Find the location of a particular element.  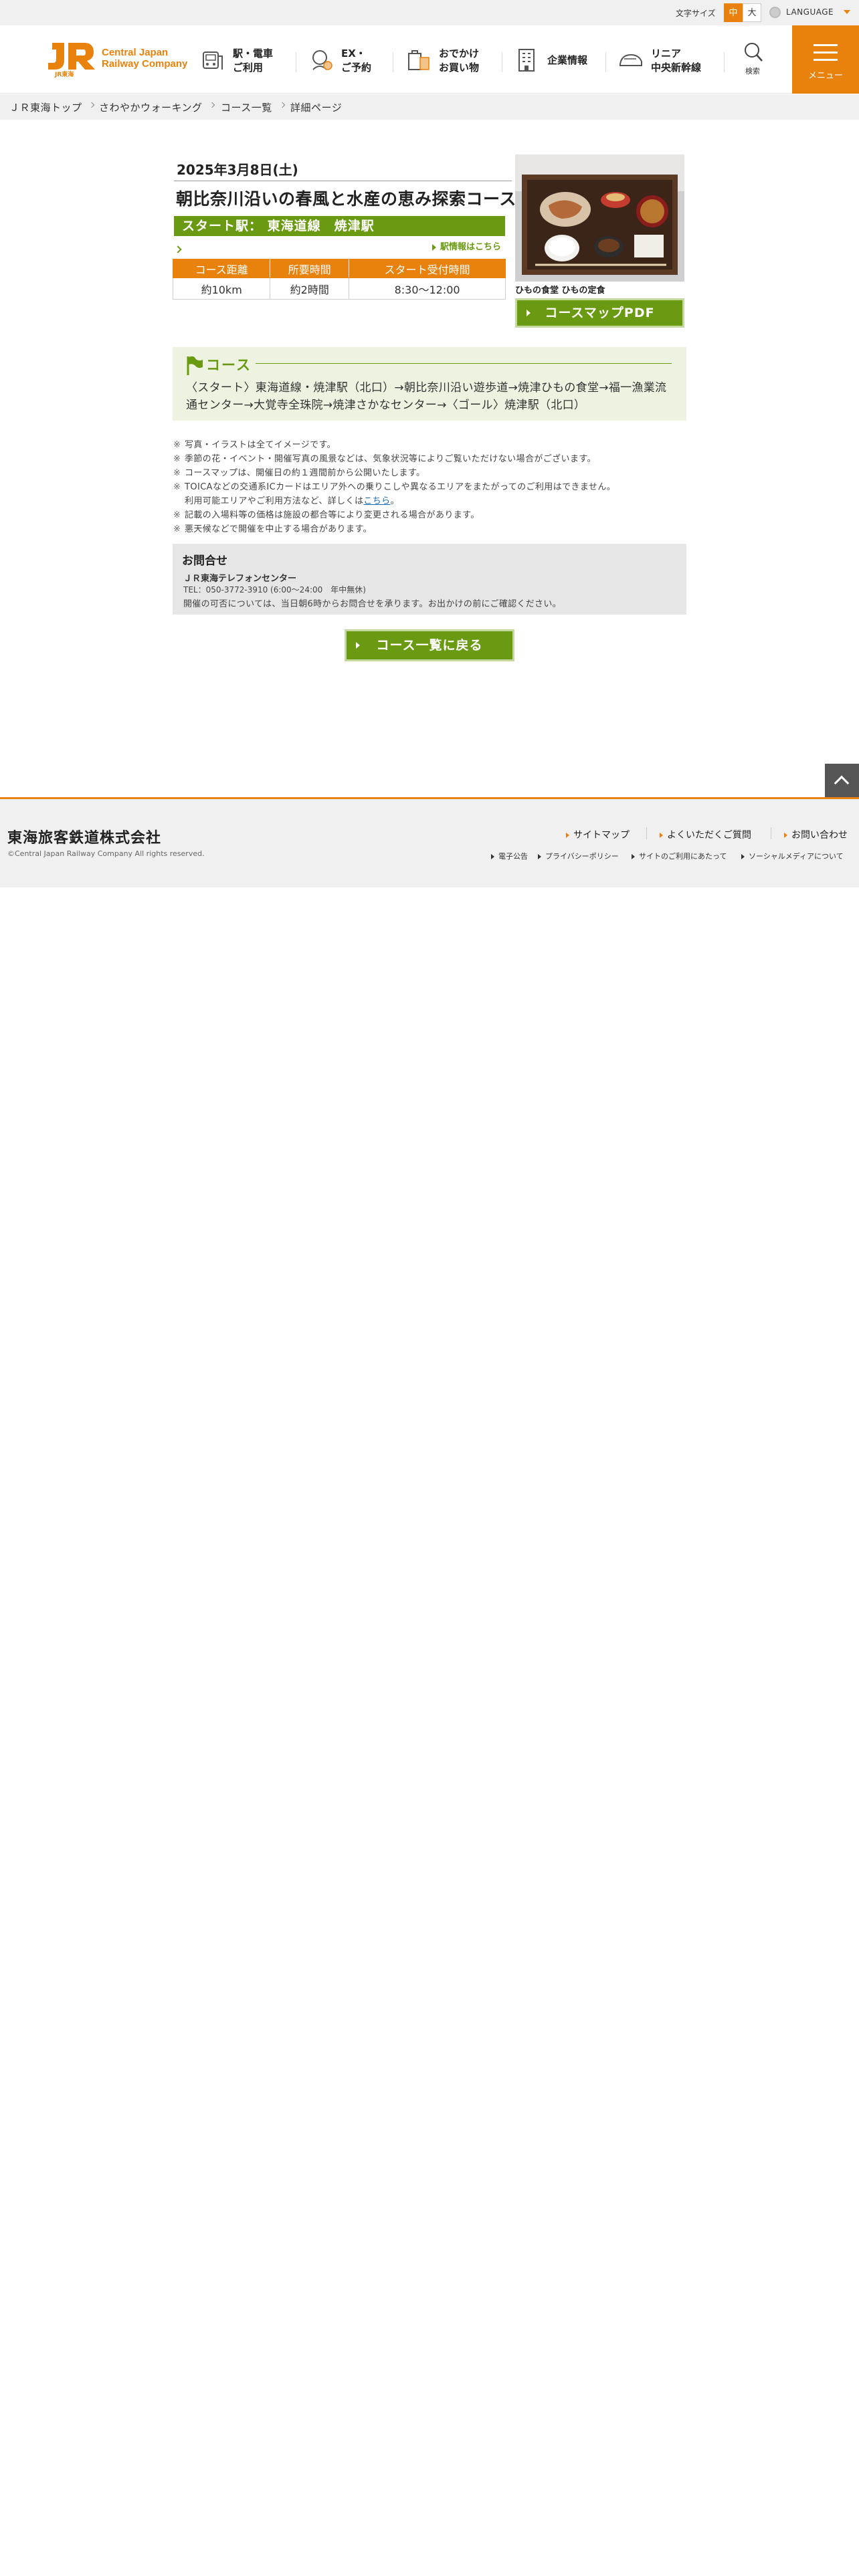

search-button: 検索 is located at coordinates (752, 59).